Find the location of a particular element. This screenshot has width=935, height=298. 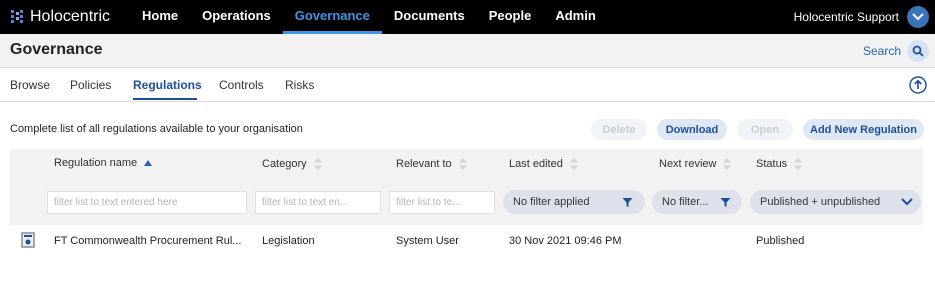

column-header-next-review: Next review is located at coordinates (695, 164).